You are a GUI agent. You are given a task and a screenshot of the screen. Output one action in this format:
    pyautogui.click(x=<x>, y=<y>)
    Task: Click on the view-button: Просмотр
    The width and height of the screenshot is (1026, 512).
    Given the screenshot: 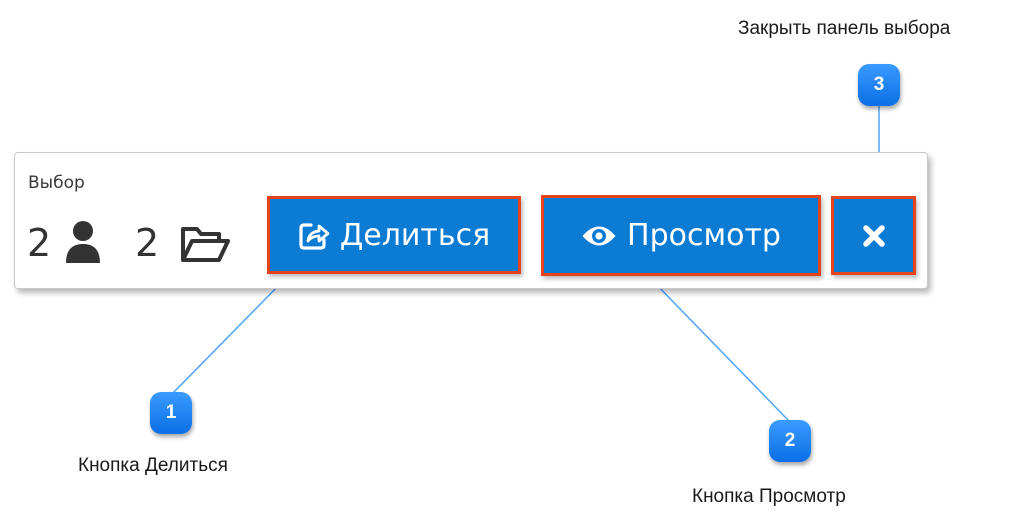 What is the action you would take?
    pyautogui.click(x=681, y=235)
    